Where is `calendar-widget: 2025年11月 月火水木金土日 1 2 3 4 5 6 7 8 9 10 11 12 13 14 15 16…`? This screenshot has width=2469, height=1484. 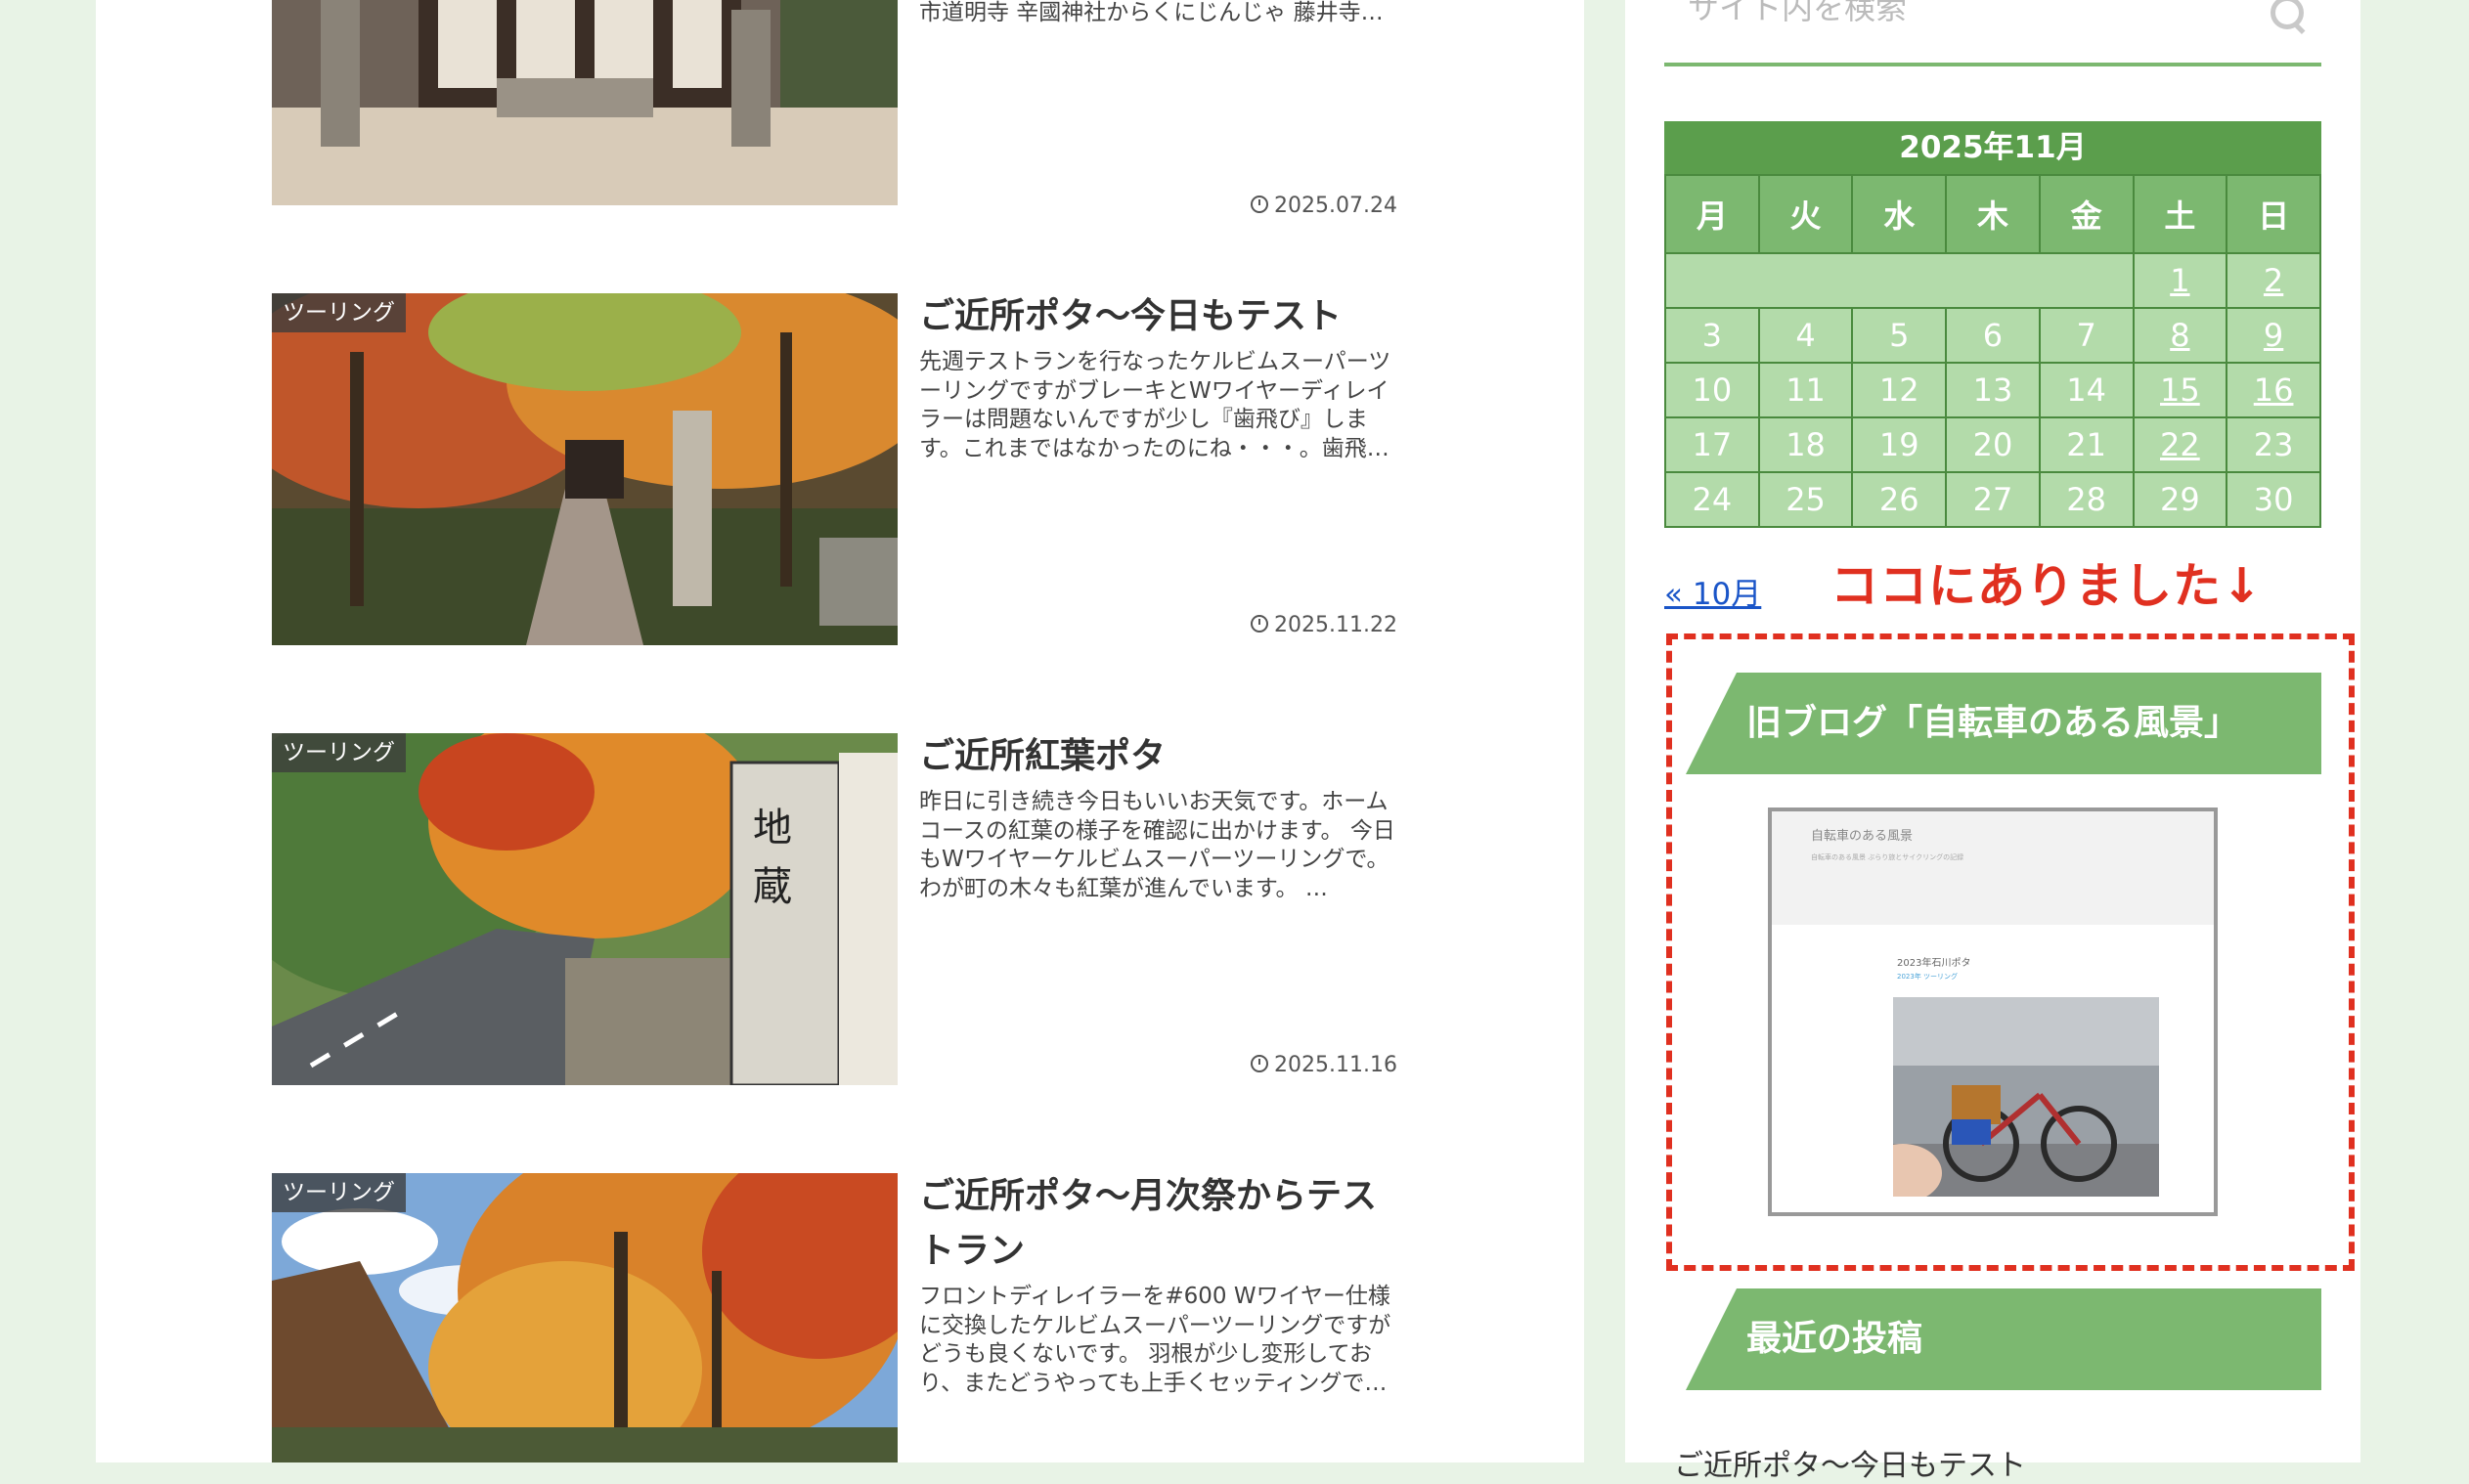 calendar-widget: 2025年11月 月火水木金土日 1 2 3 4 5 6 7 8 9 10 11 12 13 14 15 16… is located at coordinates (1992, 324).